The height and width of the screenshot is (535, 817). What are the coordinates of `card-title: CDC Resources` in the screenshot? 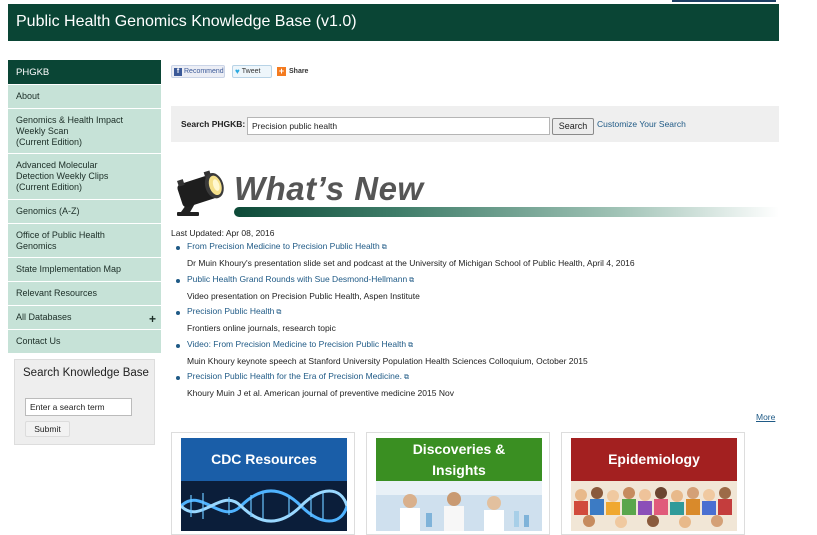 It's located at (264, 459).